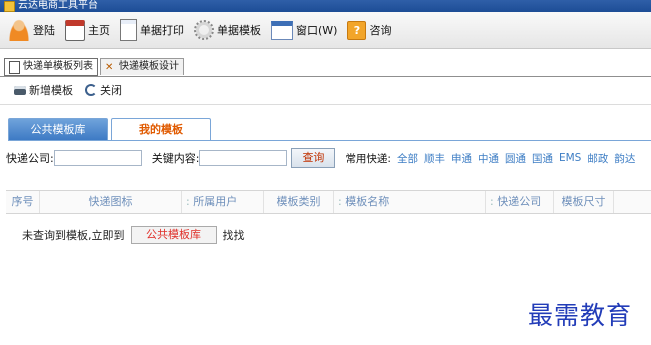 Image resolution: width=651 pixels, height=345 pixels. What do you see at coordinates (175, 158) in the screenshot?
I see `keyword-label: 关键内容:` at bounding box center [175, 158].